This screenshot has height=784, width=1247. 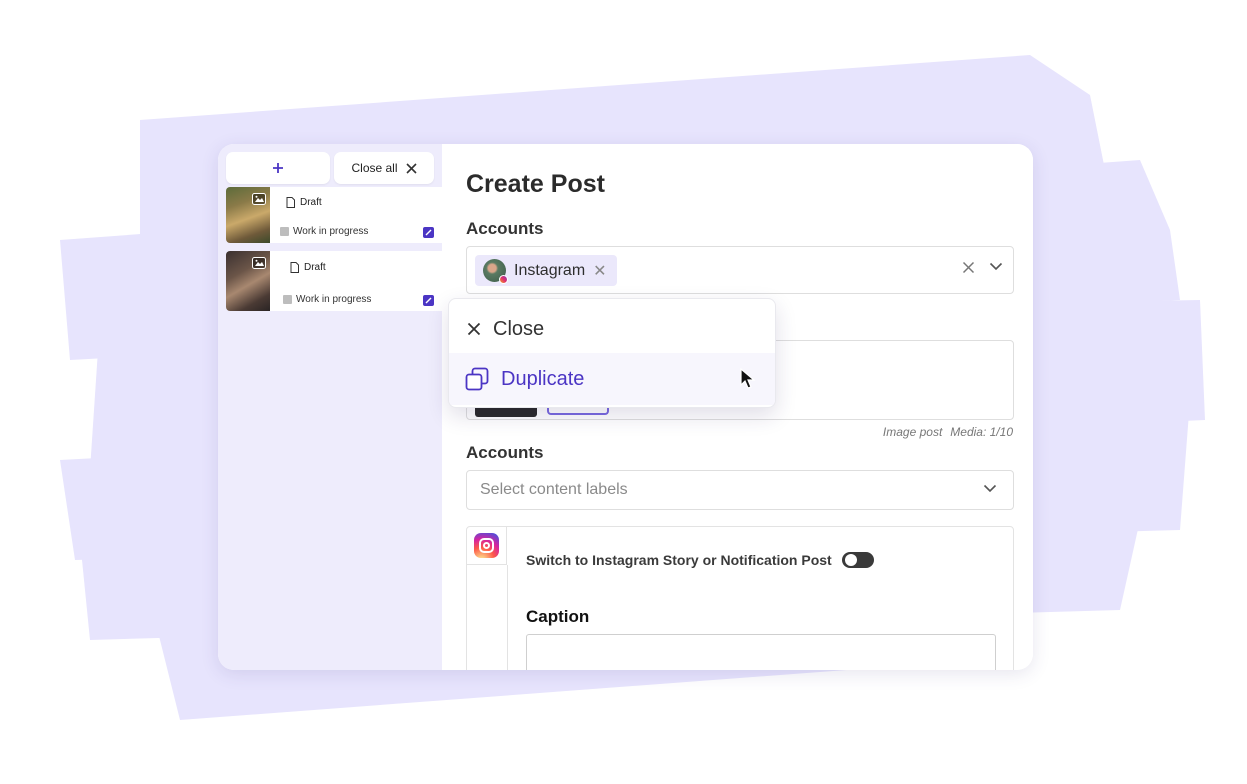 I want to click on context-menu: Close Duplicate, so click(x=612, y=353).